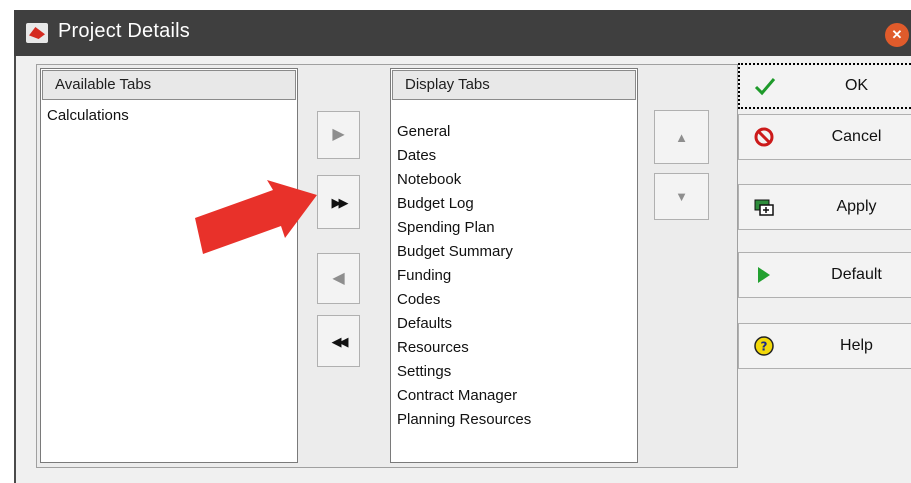  I want to click on list-item: Contract Manager, so click(514, 396).